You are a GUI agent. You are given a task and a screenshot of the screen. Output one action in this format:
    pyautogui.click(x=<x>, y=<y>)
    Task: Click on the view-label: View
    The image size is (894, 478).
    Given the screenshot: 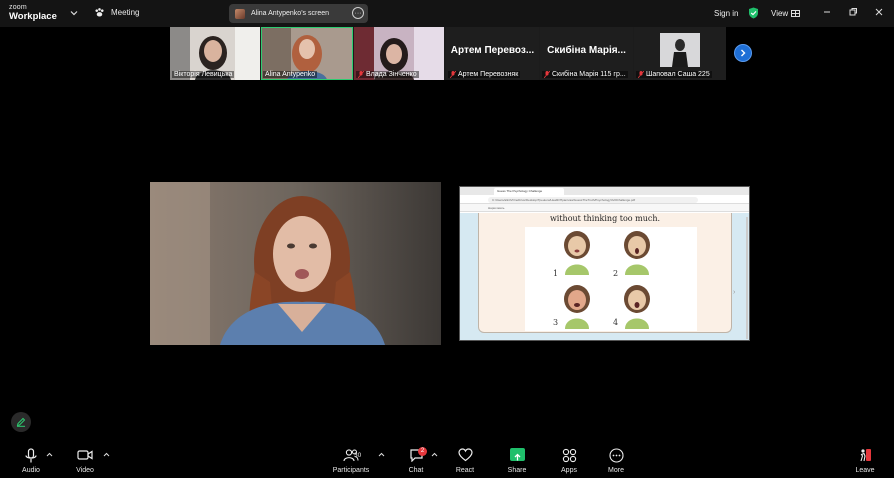 What is the action you would take?
    pyautogui.click(x=780, y=13)
    